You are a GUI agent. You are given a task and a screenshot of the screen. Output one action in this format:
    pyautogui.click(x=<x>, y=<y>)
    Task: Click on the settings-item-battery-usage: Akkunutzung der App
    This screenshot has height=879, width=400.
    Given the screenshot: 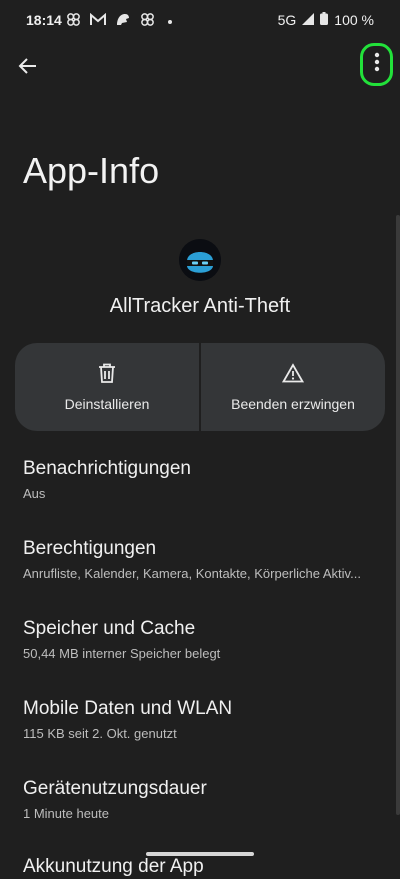 What is the action you would take?
    pyautogui.click(x=205, y=867)
    